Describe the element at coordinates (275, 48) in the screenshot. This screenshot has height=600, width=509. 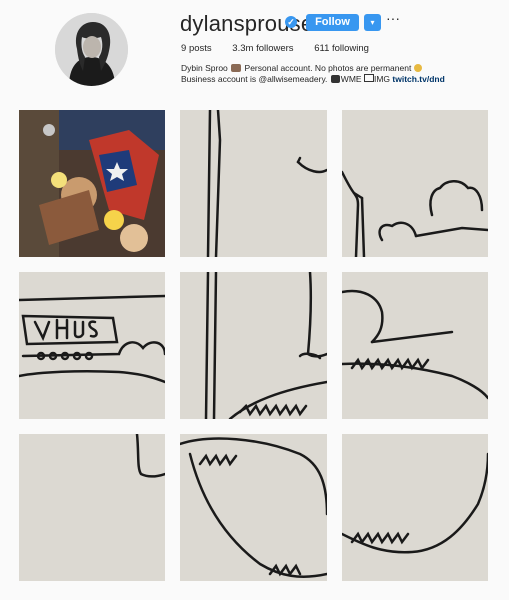
I see `followers-label: followers` at that location.